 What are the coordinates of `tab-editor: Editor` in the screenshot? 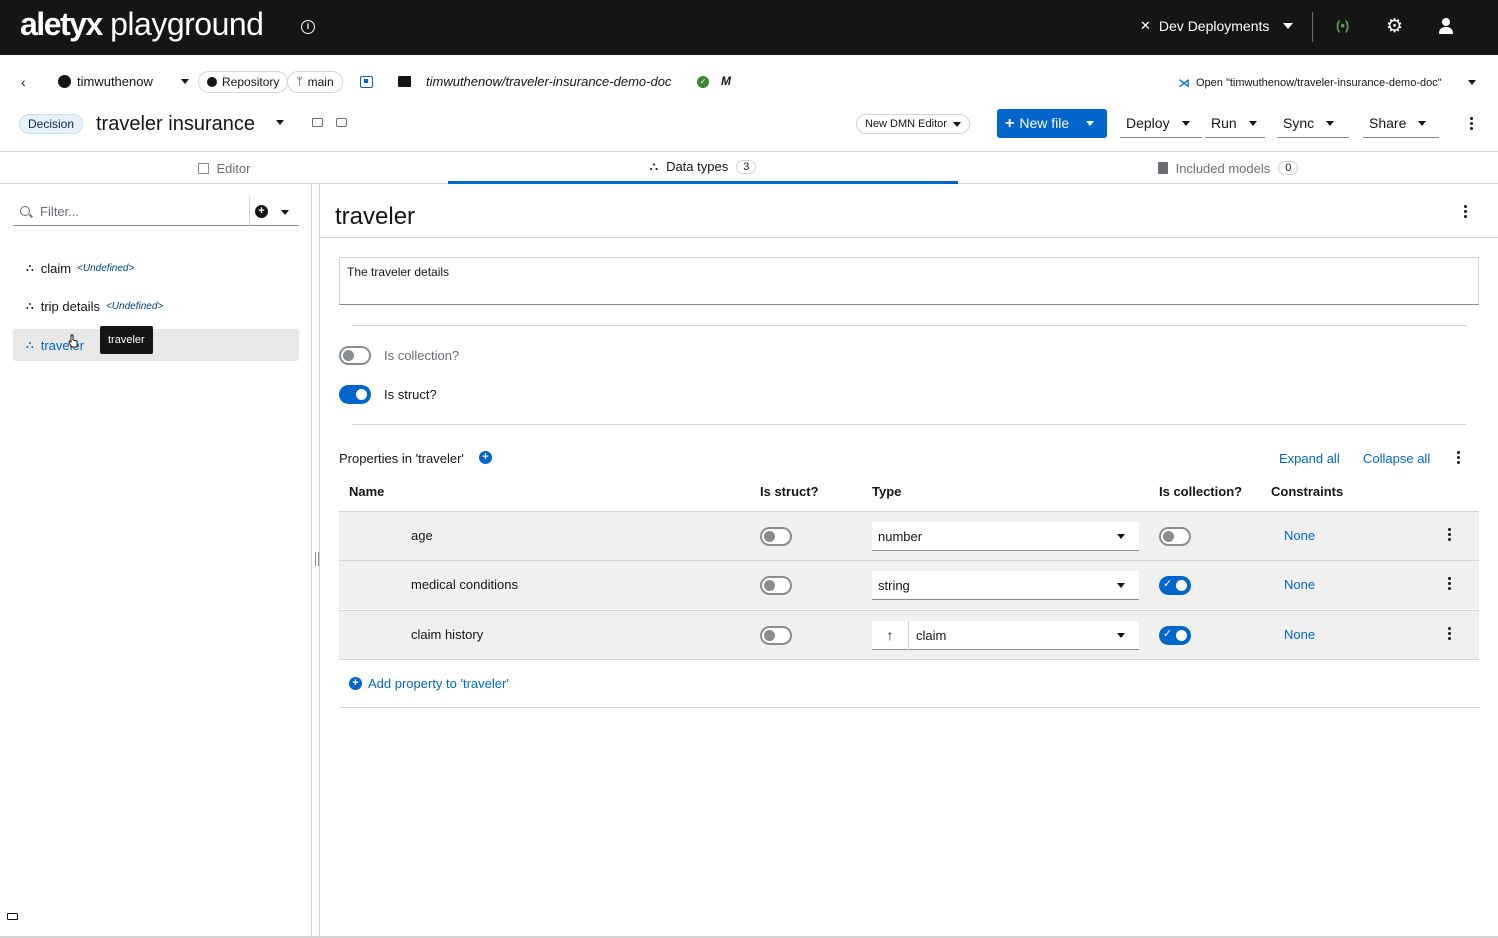 It's located at (224, 168).